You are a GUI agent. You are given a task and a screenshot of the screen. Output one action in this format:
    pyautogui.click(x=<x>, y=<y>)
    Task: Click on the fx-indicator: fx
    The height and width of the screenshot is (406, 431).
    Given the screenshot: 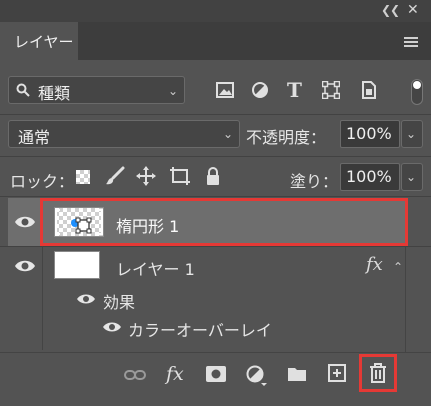 What is the action you would take?
    pyautogui.click(x=374, y=264)
    